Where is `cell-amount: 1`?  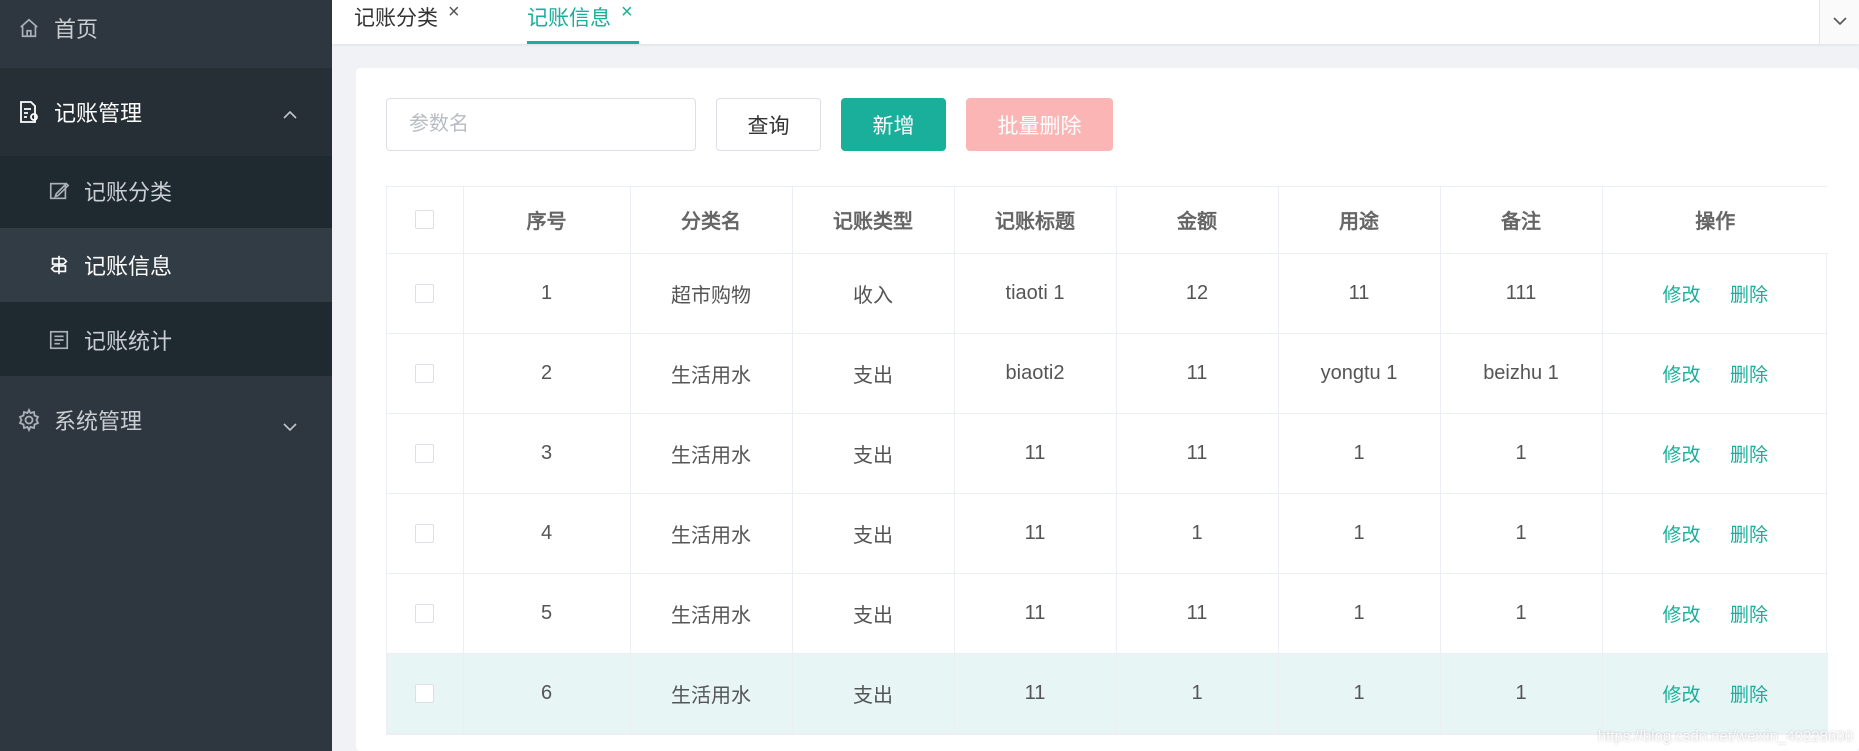
cell-amount: 1 is located at coordinates (1197, 693).